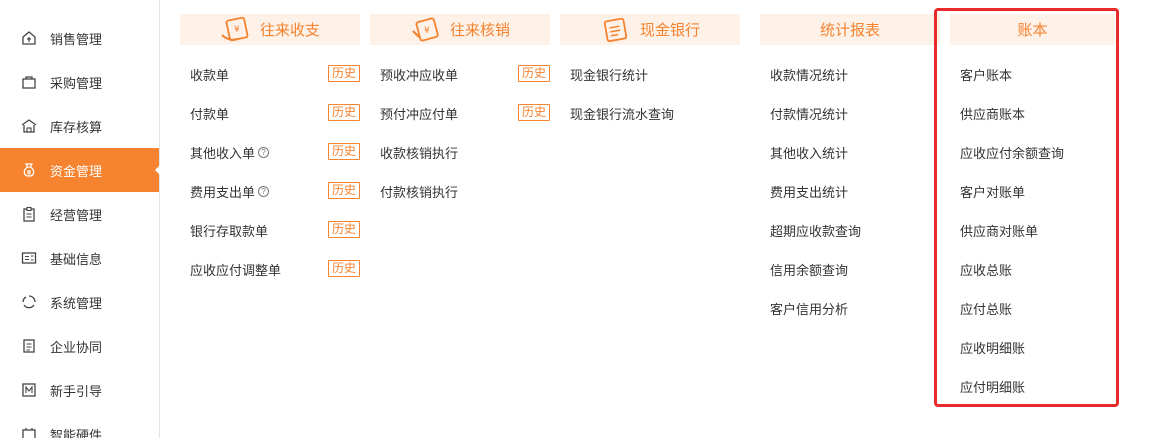  I want to click on sidebar-item-system: 系统管理, so click(79, 302).